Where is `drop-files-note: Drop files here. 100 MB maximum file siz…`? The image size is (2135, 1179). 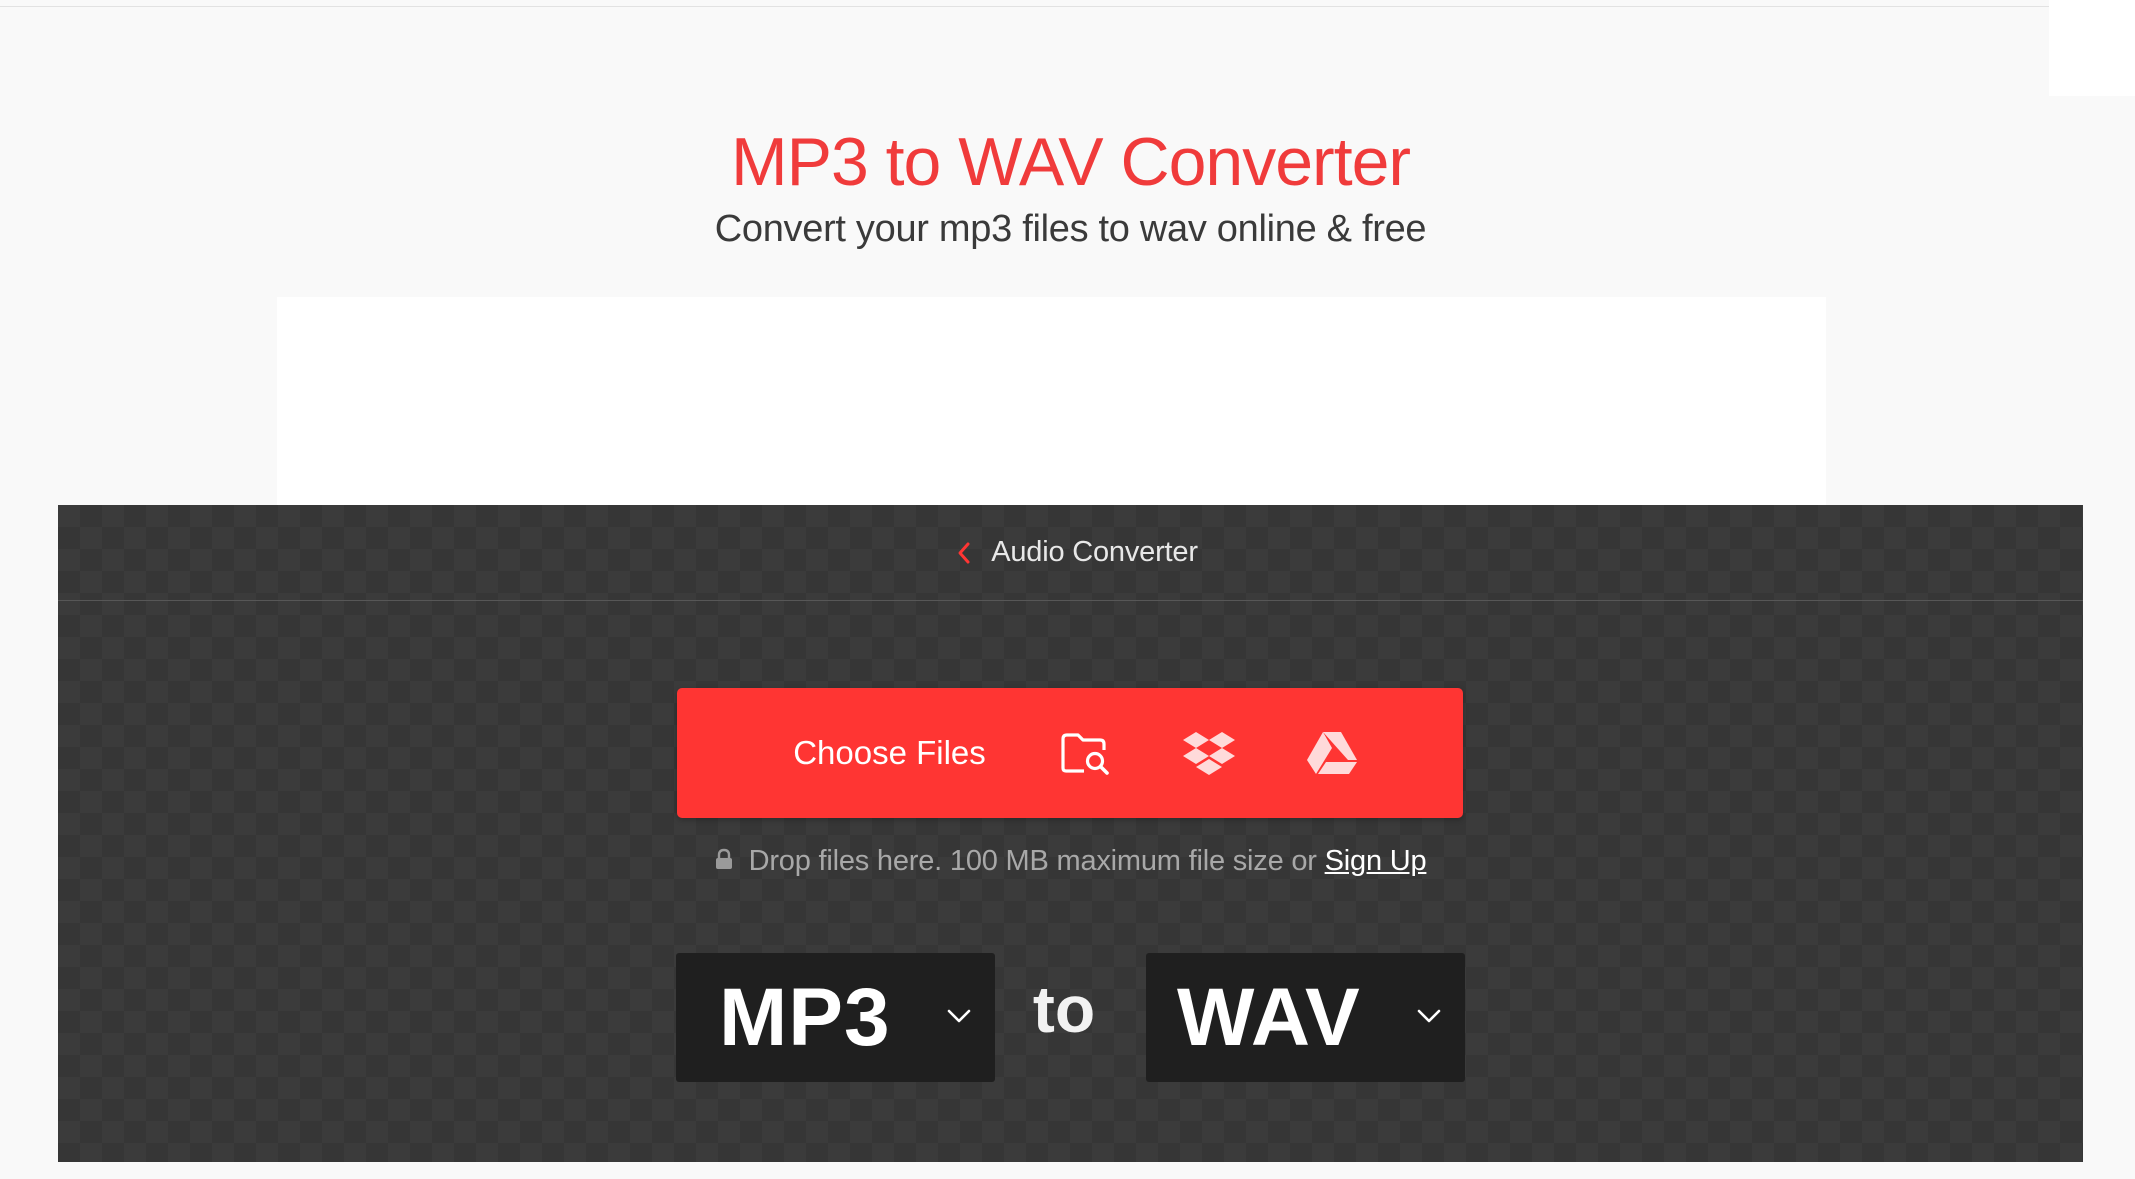
drop-files-note: Drop files here. 100 MB maximum file siz… is located at coordinates (1070, 861).